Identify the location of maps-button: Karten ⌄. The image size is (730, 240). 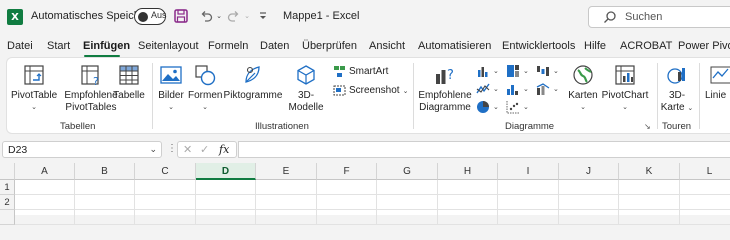
(583, 89).